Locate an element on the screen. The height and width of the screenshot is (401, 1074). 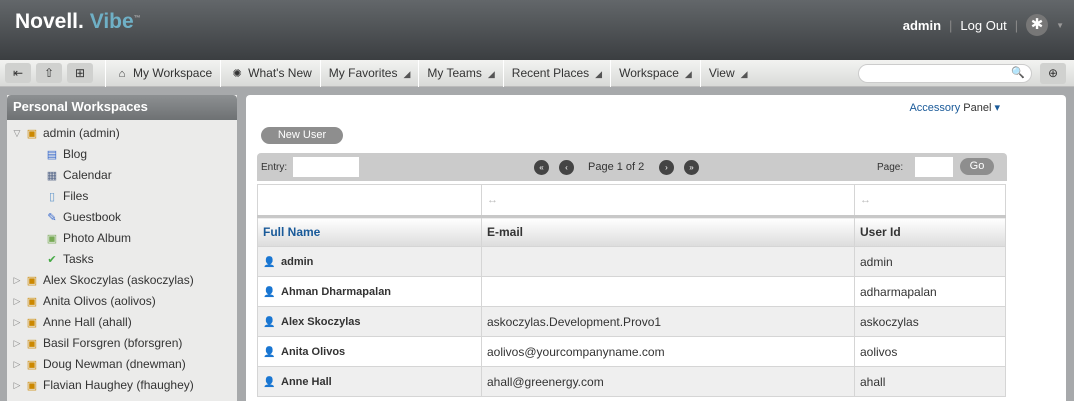
tree-item-workspace: ▷ ▣ Doug Newman (dnewman) is located at coordinates (122, 364).